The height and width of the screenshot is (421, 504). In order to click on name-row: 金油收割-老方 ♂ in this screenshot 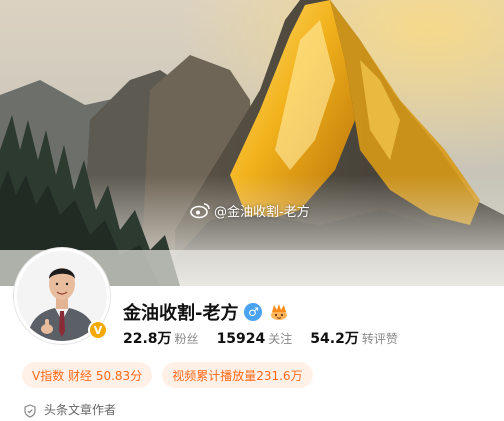, I will do `click(206, 312)`.